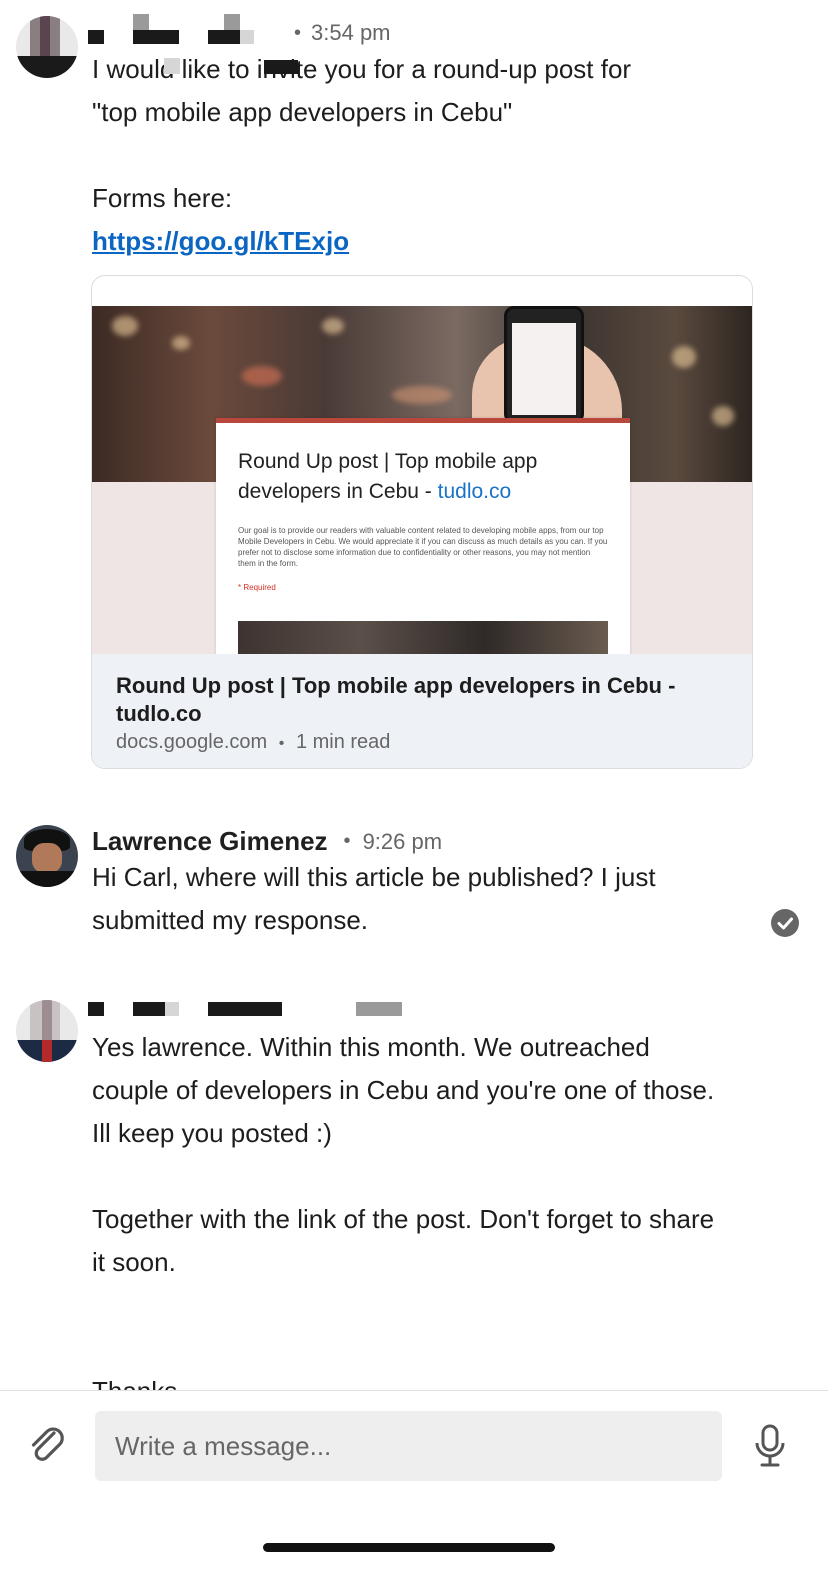 This screenshot has height=1589, width=828. I want to click on form-preview-required: * Required, so click(257, 587).